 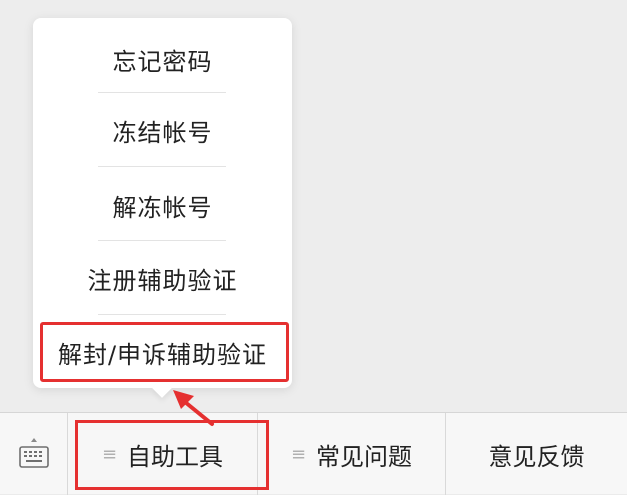 What do you see at coordinates (172, 455) in the screenshot?
I see `annotation-highlight-tab` at bounding box center [172, 455].